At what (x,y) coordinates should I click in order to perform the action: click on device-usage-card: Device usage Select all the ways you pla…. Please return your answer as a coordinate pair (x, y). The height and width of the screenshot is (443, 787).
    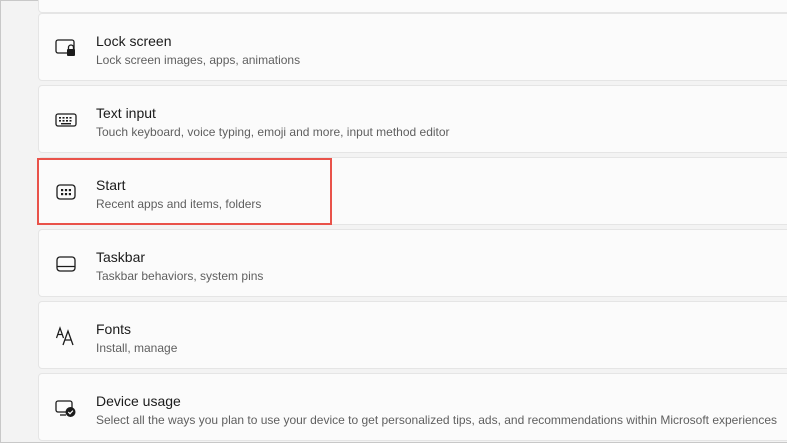
    Looking at the image, I should click on (412, 407).